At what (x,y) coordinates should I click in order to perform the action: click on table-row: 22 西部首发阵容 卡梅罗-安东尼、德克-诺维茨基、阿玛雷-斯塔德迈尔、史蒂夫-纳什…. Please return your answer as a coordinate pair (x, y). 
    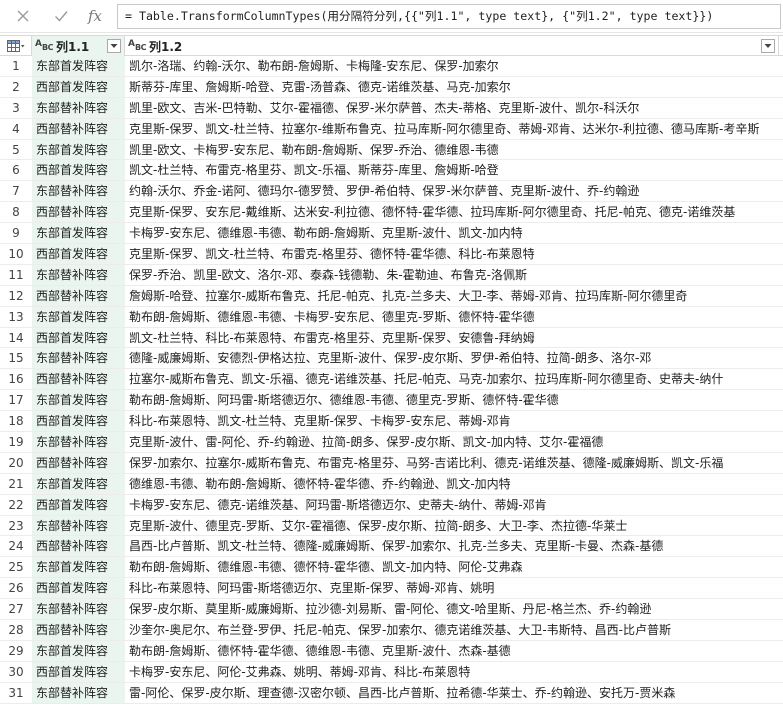
    Looking at the image, I should click on (391, 505).